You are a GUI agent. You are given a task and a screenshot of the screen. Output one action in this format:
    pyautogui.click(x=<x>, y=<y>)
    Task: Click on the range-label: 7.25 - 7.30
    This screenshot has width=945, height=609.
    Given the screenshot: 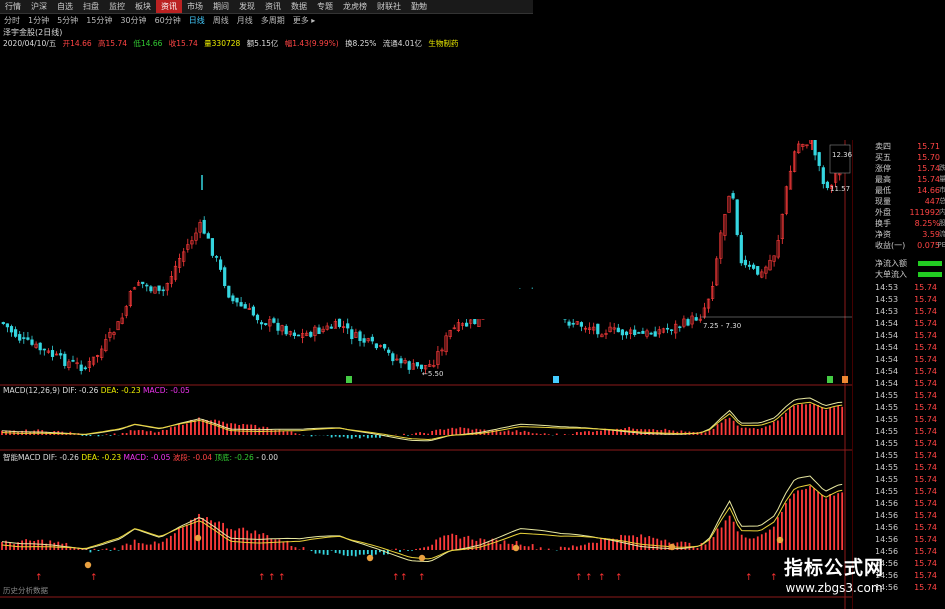 What is the action you would take?
    pyautogui.click(x=722, y=326)
    